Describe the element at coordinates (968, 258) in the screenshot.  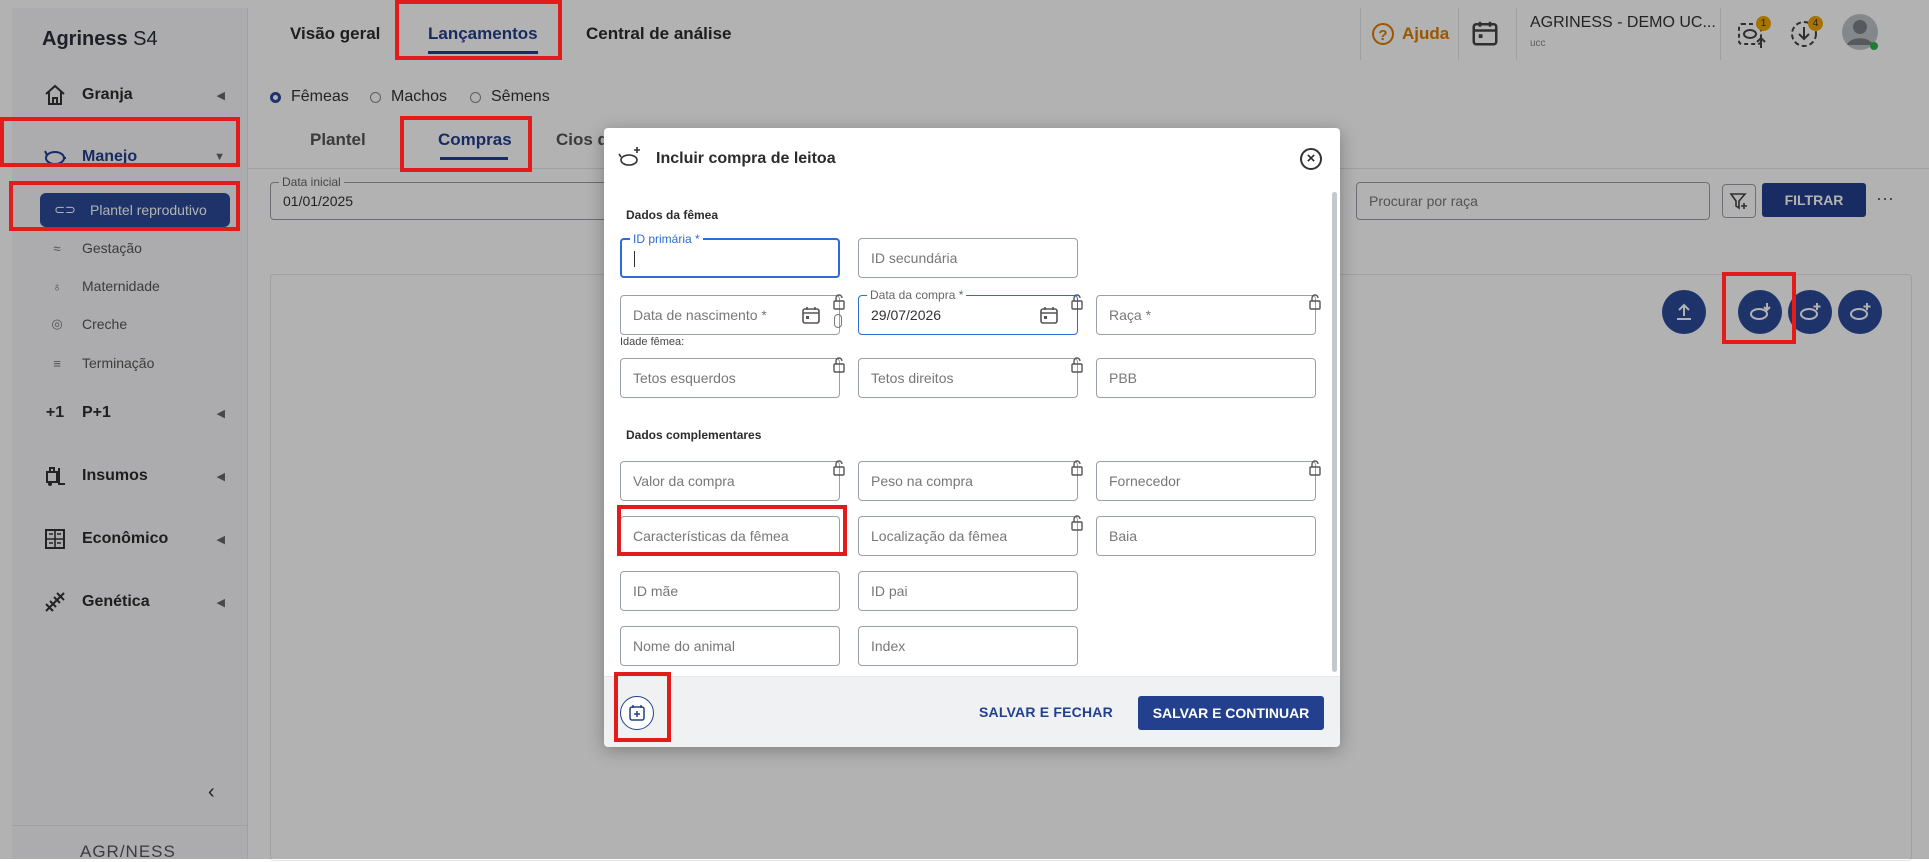
I see `id-secundaria-field: ID secundária` at that location.